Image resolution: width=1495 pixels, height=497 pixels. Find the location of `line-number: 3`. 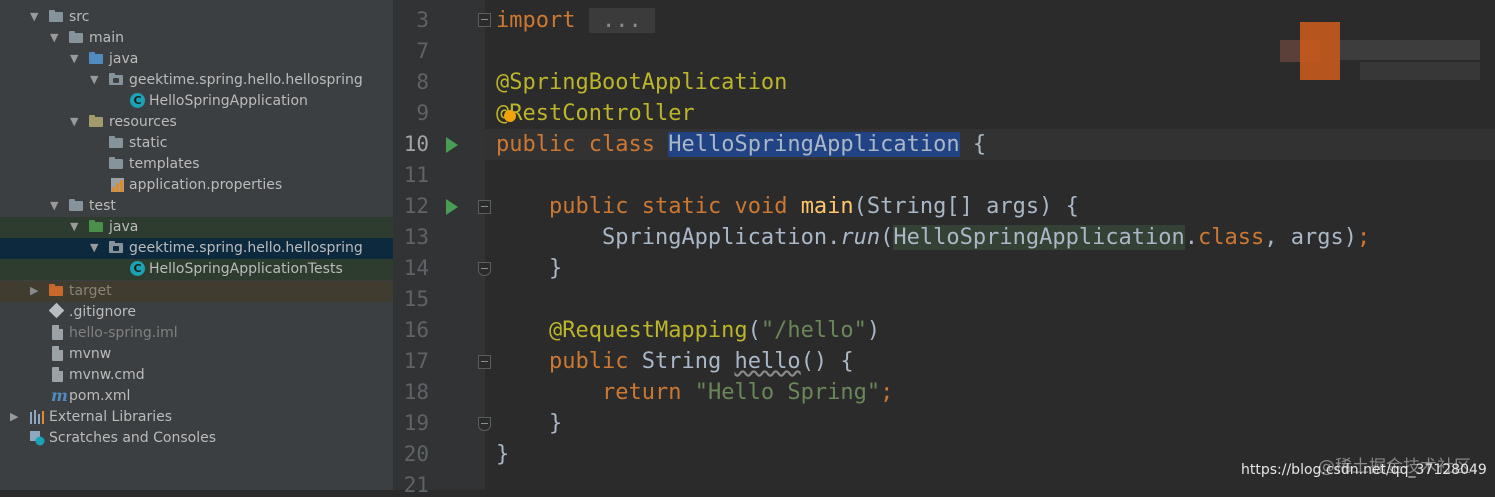

line-number: 3 is located at coordinates (422, 20).